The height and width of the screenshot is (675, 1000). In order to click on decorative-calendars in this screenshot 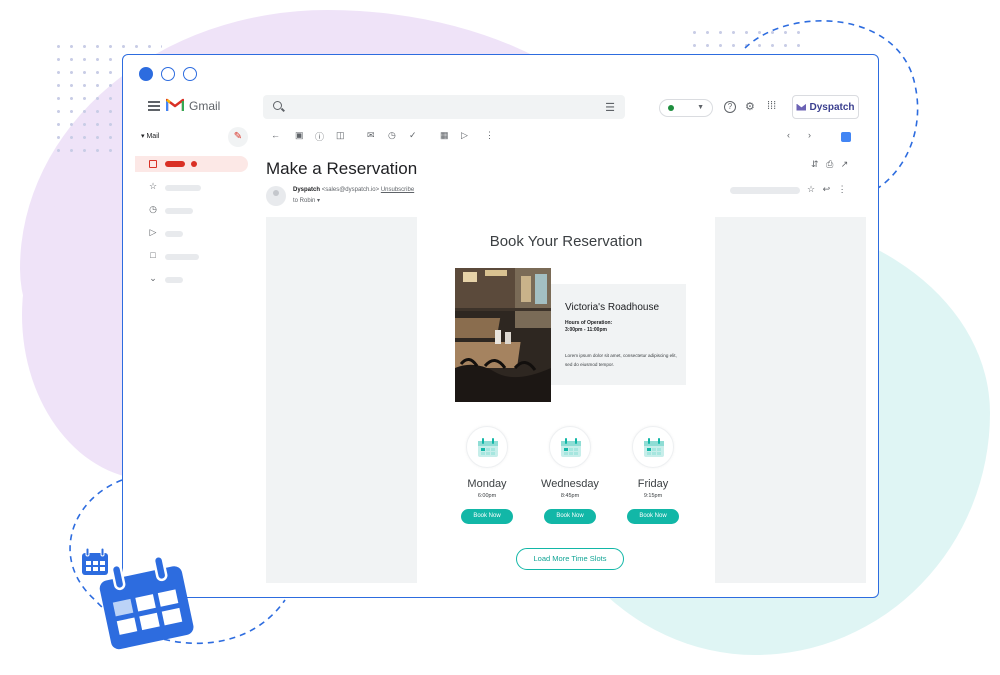, I will do `click(138, 598)`.